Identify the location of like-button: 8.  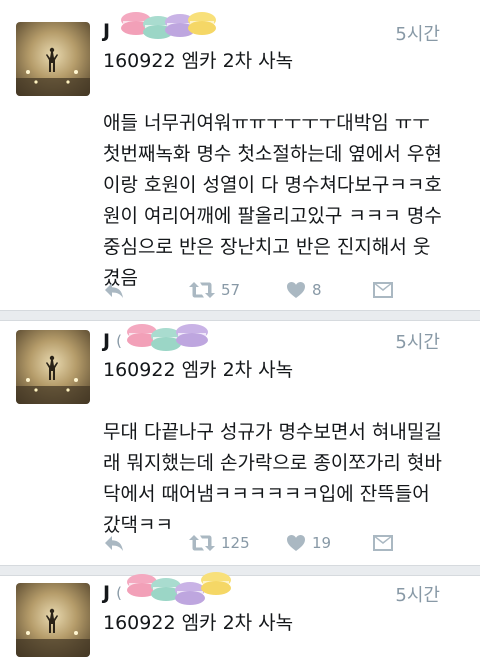
(304, 290).